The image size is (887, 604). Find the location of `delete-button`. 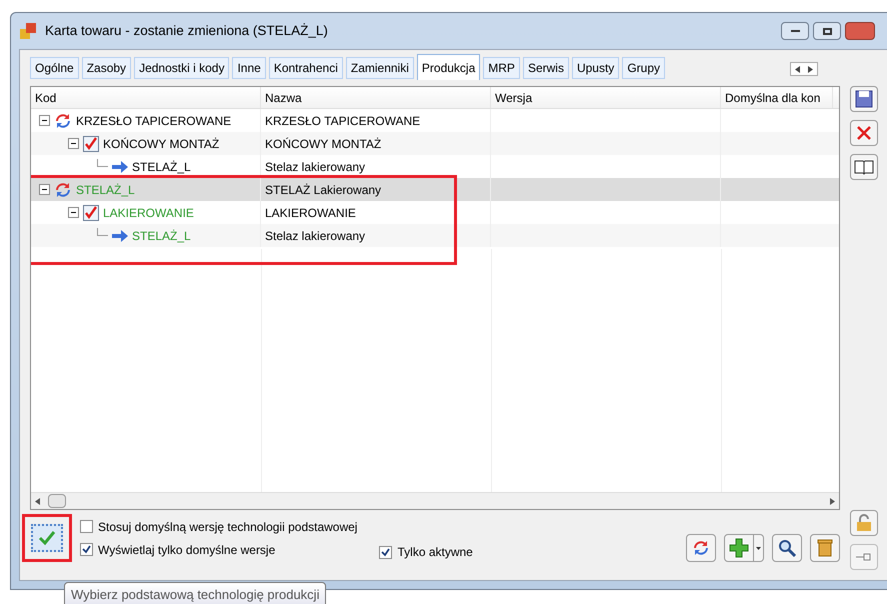

delete-button is located at coordinates (825, 548).